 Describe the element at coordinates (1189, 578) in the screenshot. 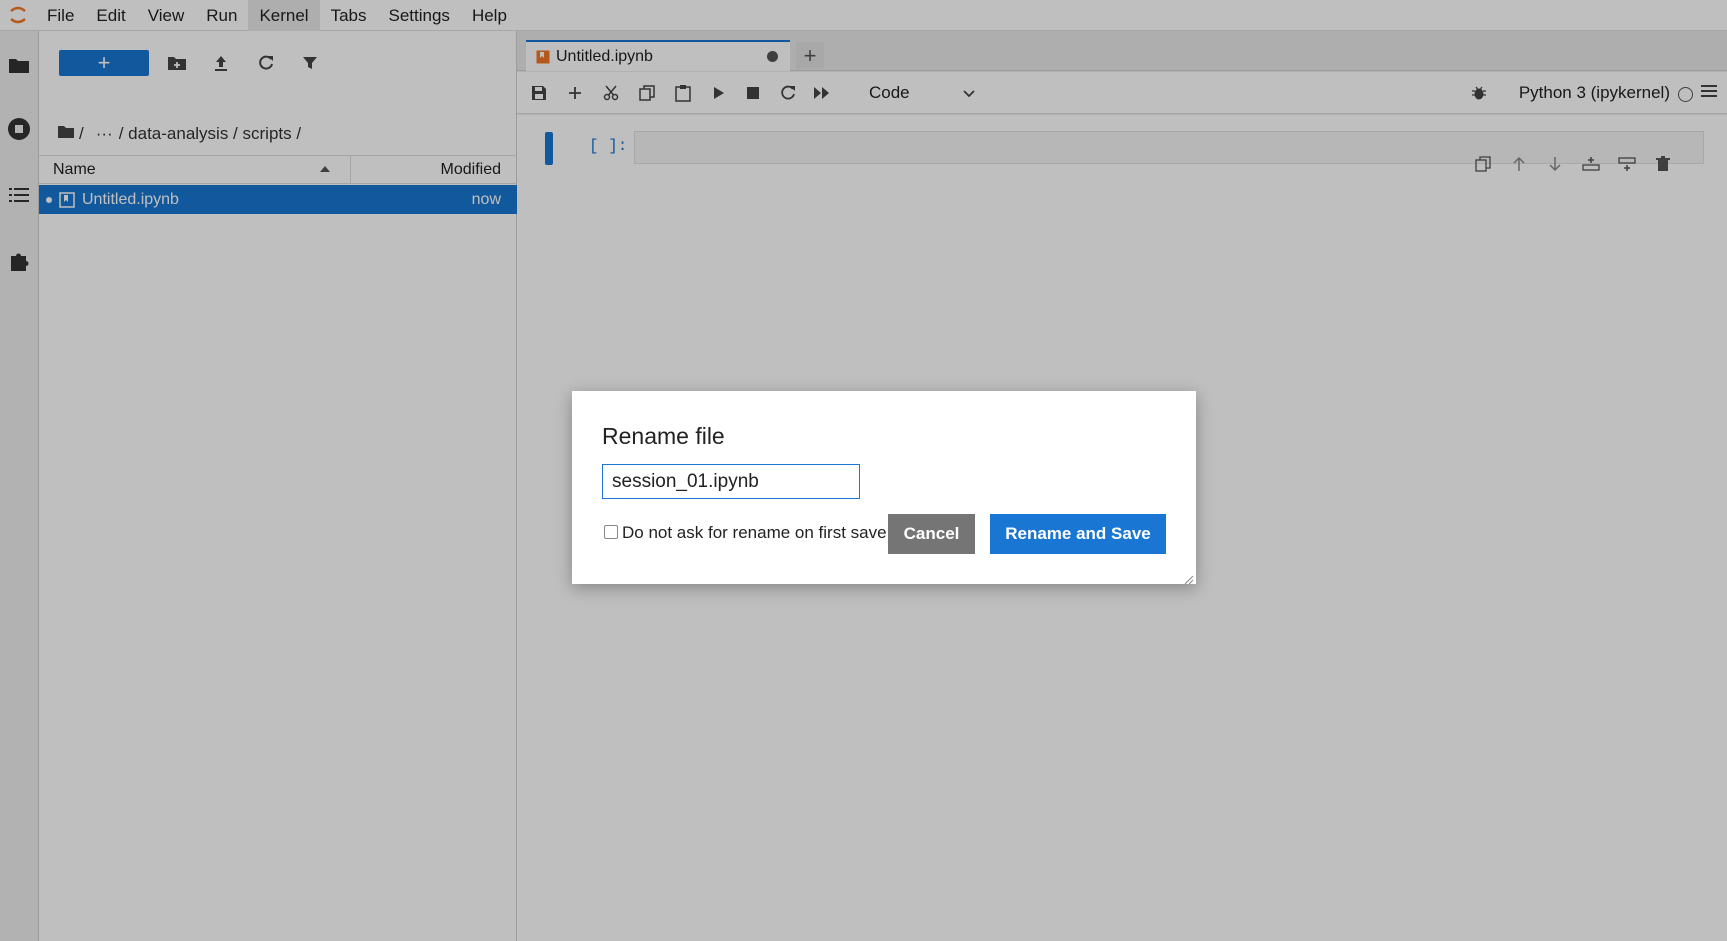

I see `resize-grip-icon` at that location.